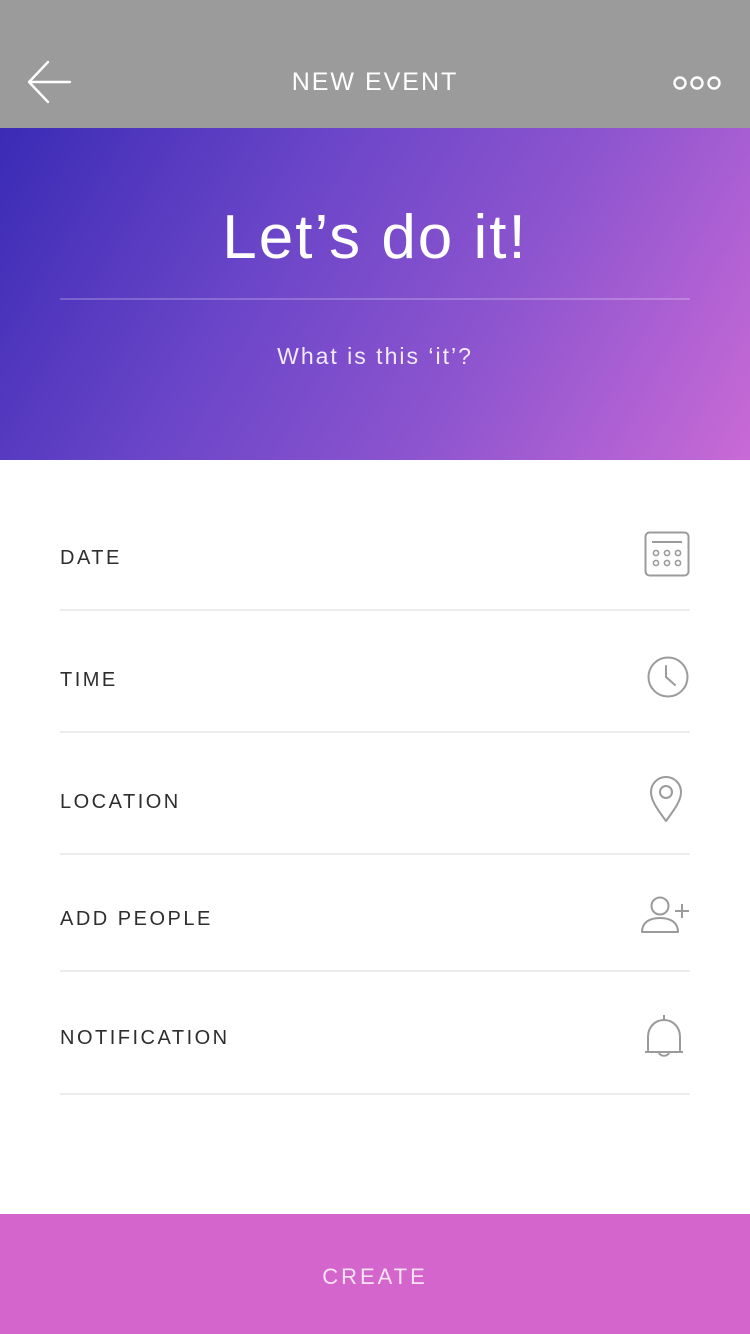 This screenshot has width=750, height=1334. What do you see at coordinates (664, 1036) in the screenshot?
I see `bell-icon` at bounding box center [664, 1036].